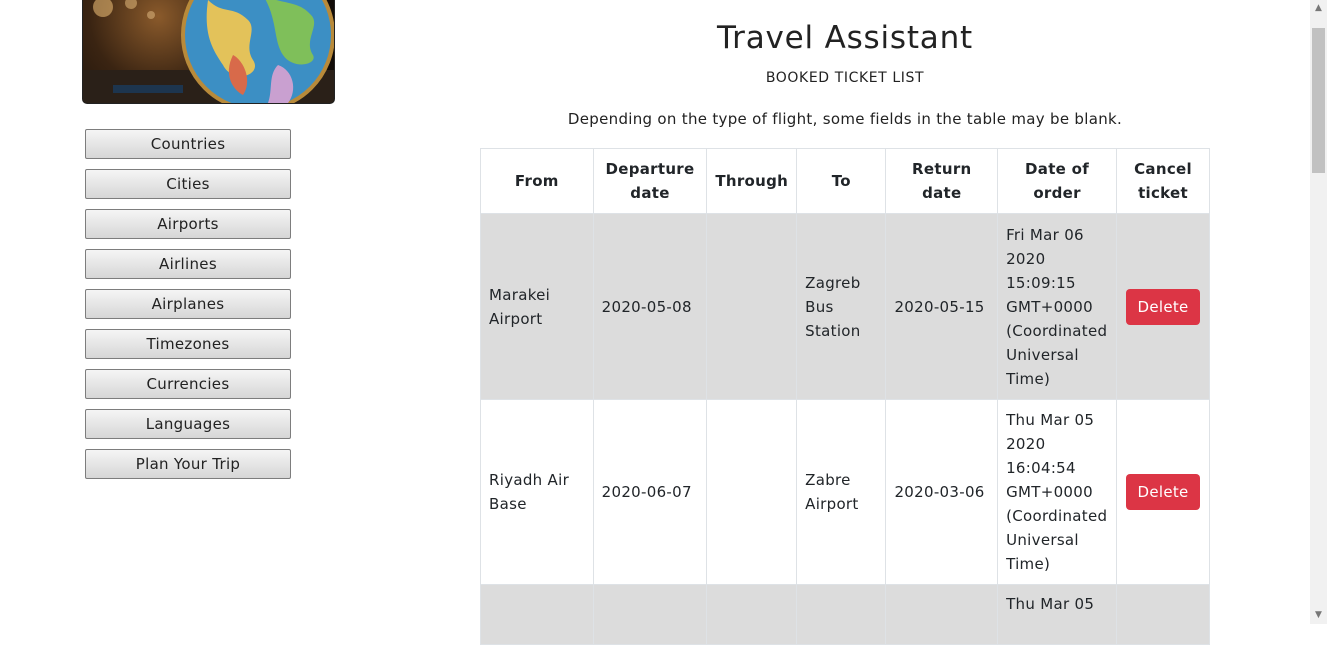 The image size is (1327, 645). I want to click on page-title: Travel Assistant, so click(845, 38).